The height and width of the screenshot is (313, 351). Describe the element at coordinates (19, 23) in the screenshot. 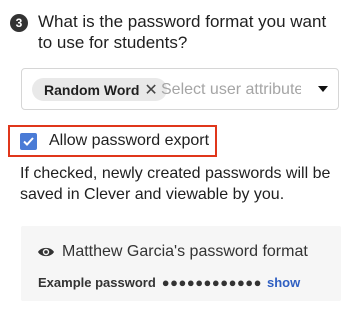

I see `step-number-badge: 3` at that location.